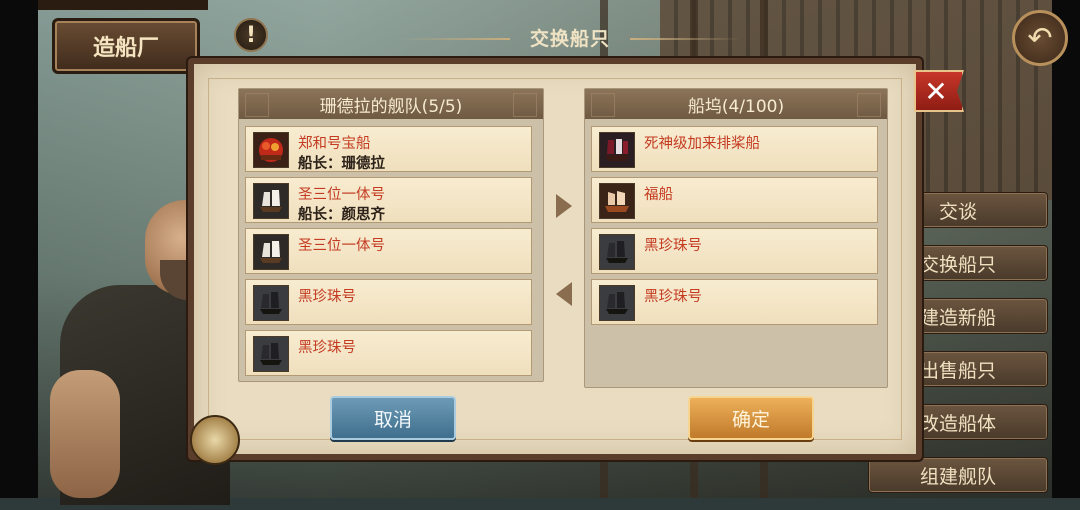  I want to click on fu-ship-icon, so click(617, 201).